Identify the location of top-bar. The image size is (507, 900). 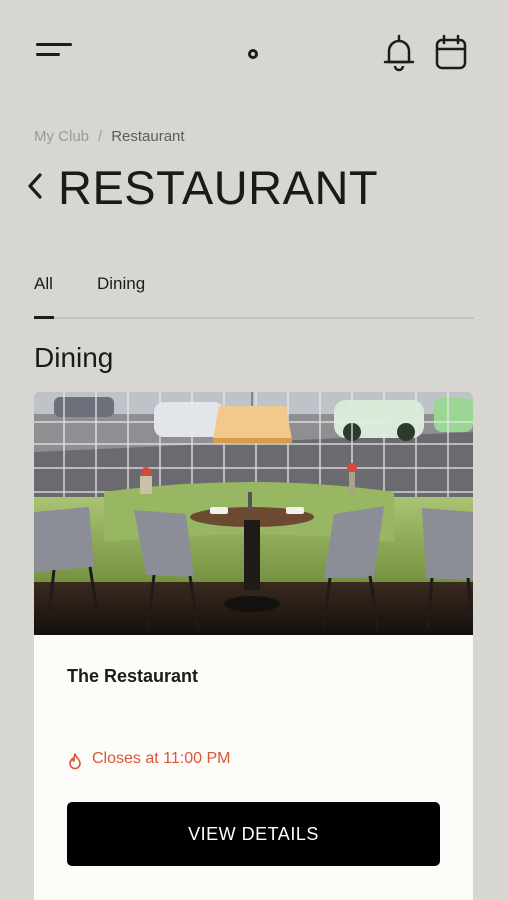
(253, 50).